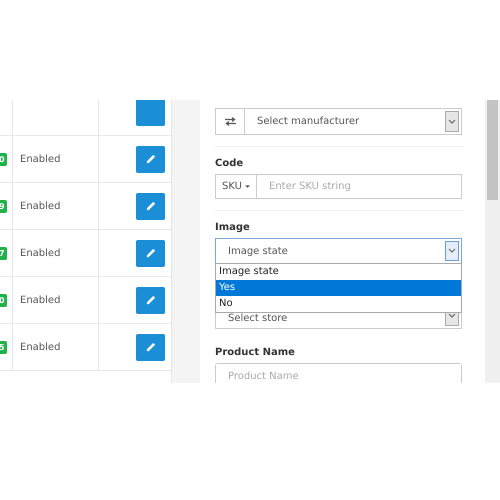  Describe the element at coordinates (247, 186) in the screenshot. I see `caret-icon` at that location.